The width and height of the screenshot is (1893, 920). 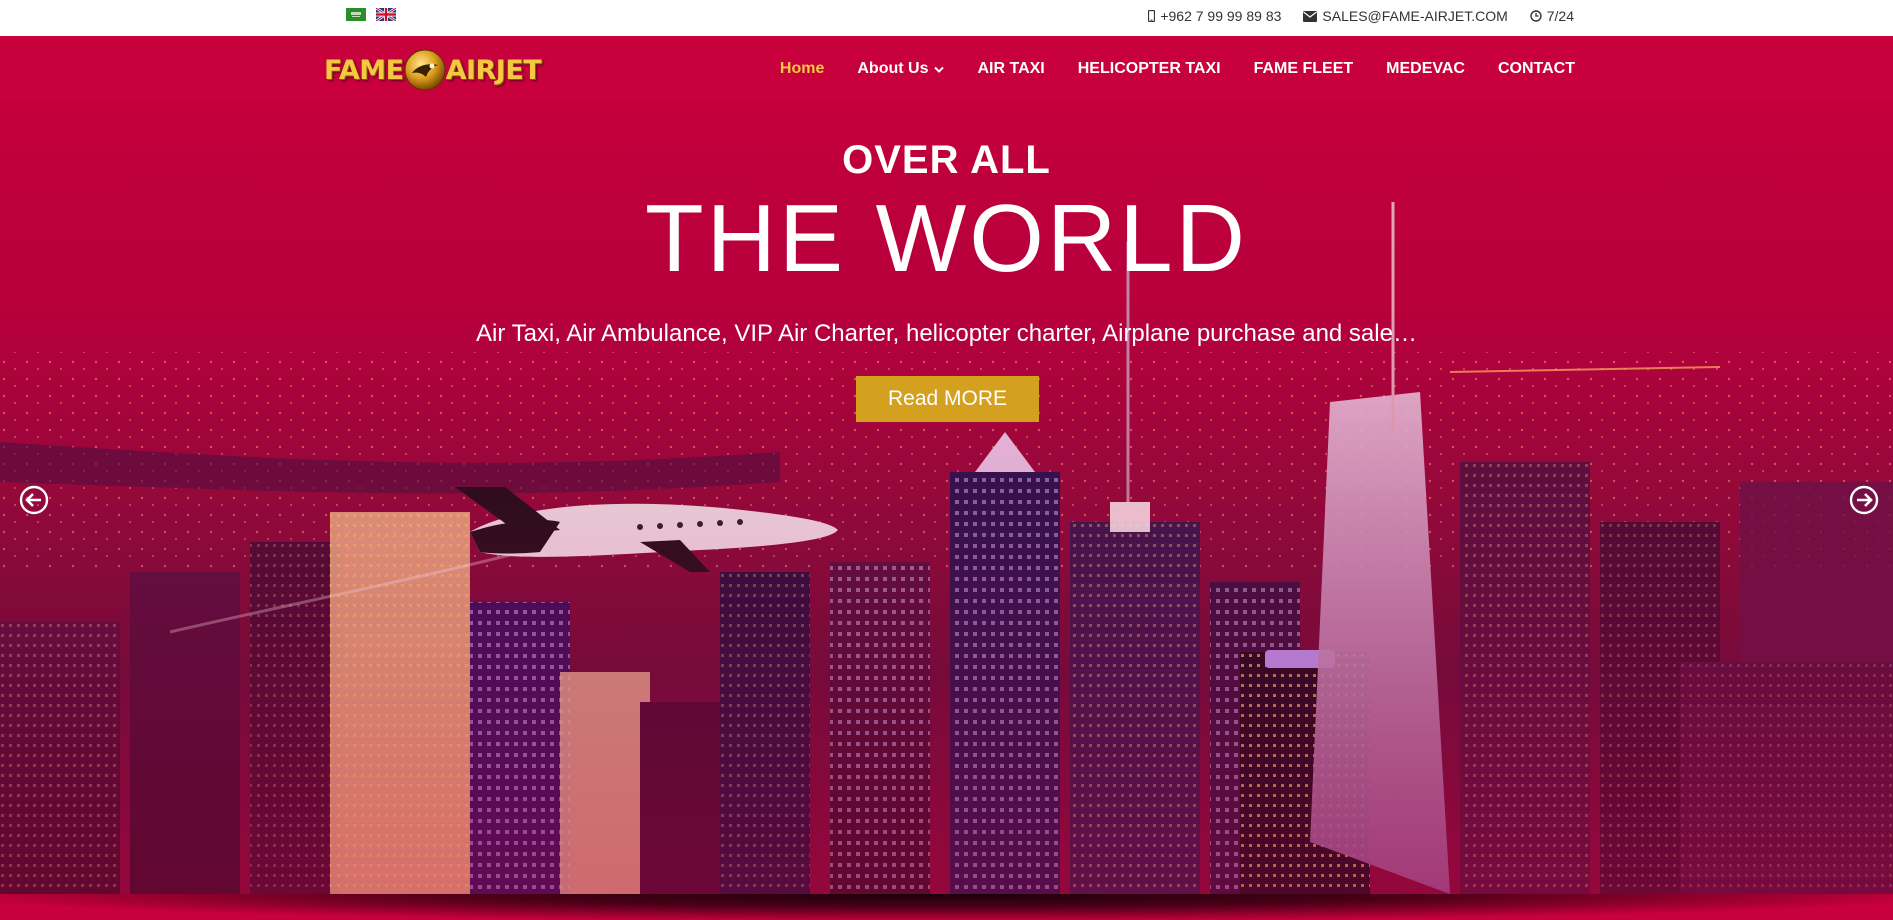 What do you see at coordinates (356, 14) in the screenshot?
I see `arabic-flag-icon` at bounding box center [356, 14].